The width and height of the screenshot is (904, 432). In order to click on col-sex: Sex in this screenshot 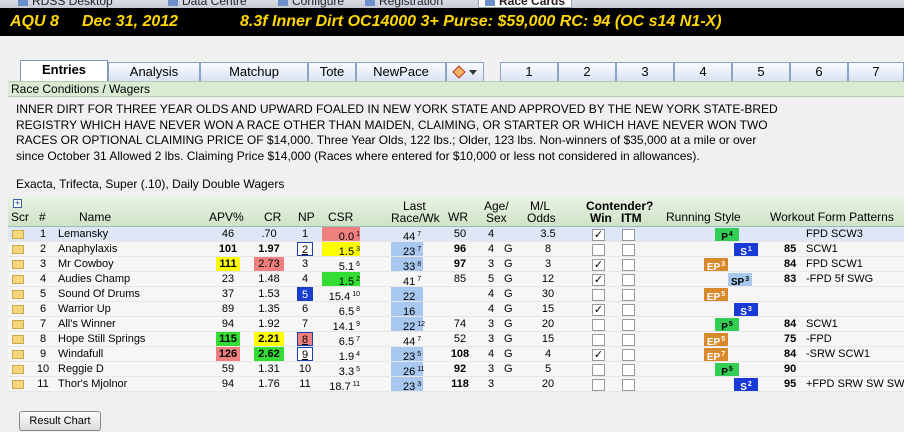, I will do `click(496, 218)`.